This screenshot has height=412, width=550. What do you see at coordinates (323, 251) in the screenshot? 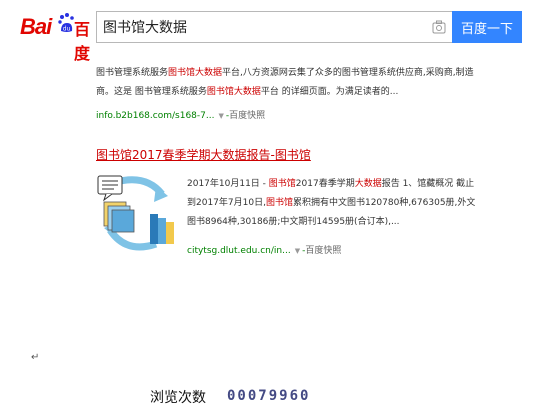
I see `result-2-cache-link: 百度快照` at bounding box center [323, 251].